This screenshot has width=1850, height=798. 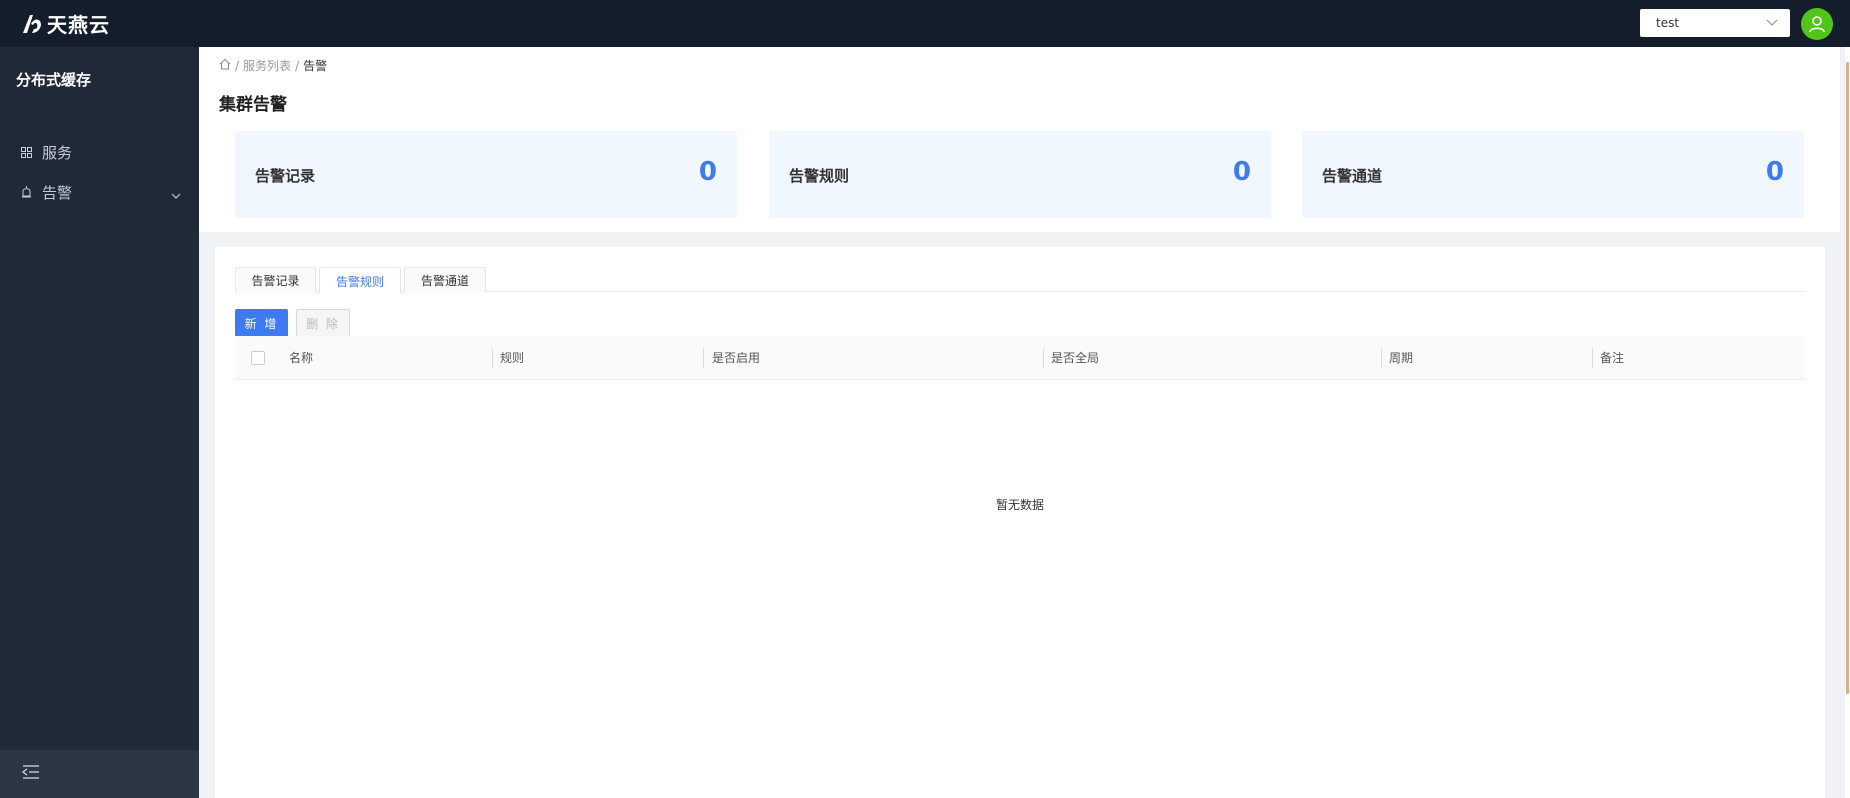 What do you see at coordinates (99, 152) in the screenshot?
I see `sidebar-item-service: 服务` at bounding box center [99, 152].